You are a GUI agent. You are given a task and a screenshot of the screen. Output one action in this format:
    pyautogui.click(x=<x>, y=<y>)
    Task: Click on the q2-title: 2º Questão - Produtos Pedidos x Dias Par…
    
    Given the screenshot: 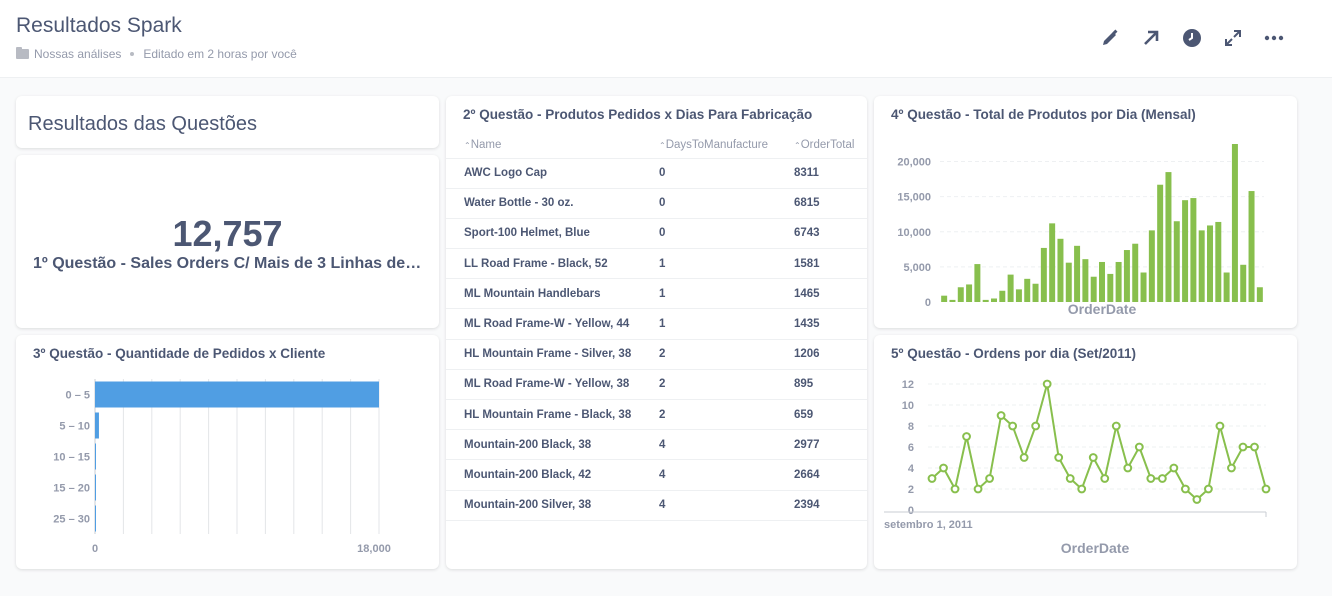 What is the action you would take?
    pyautogui.click(x=637, y=114)
    